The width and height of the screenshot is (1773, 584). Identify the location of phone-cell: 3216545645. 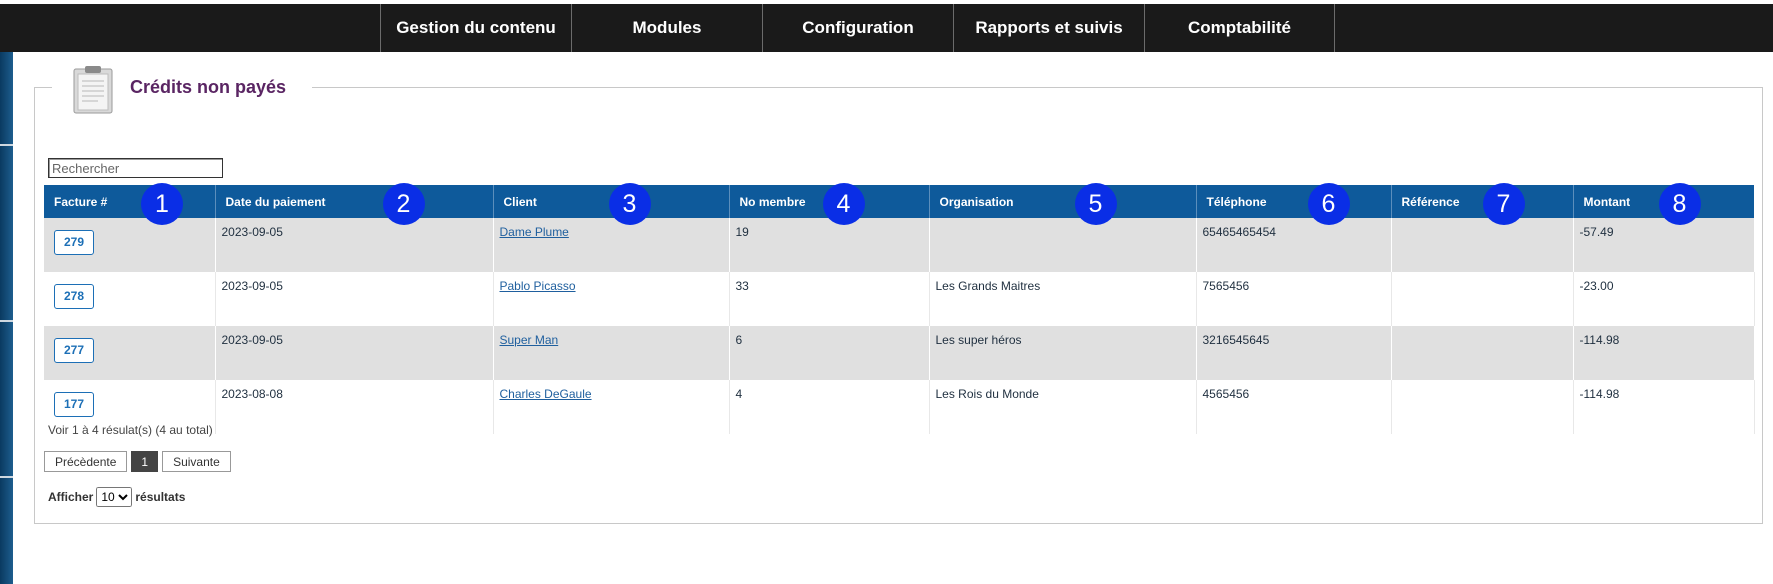
(1294, 353).